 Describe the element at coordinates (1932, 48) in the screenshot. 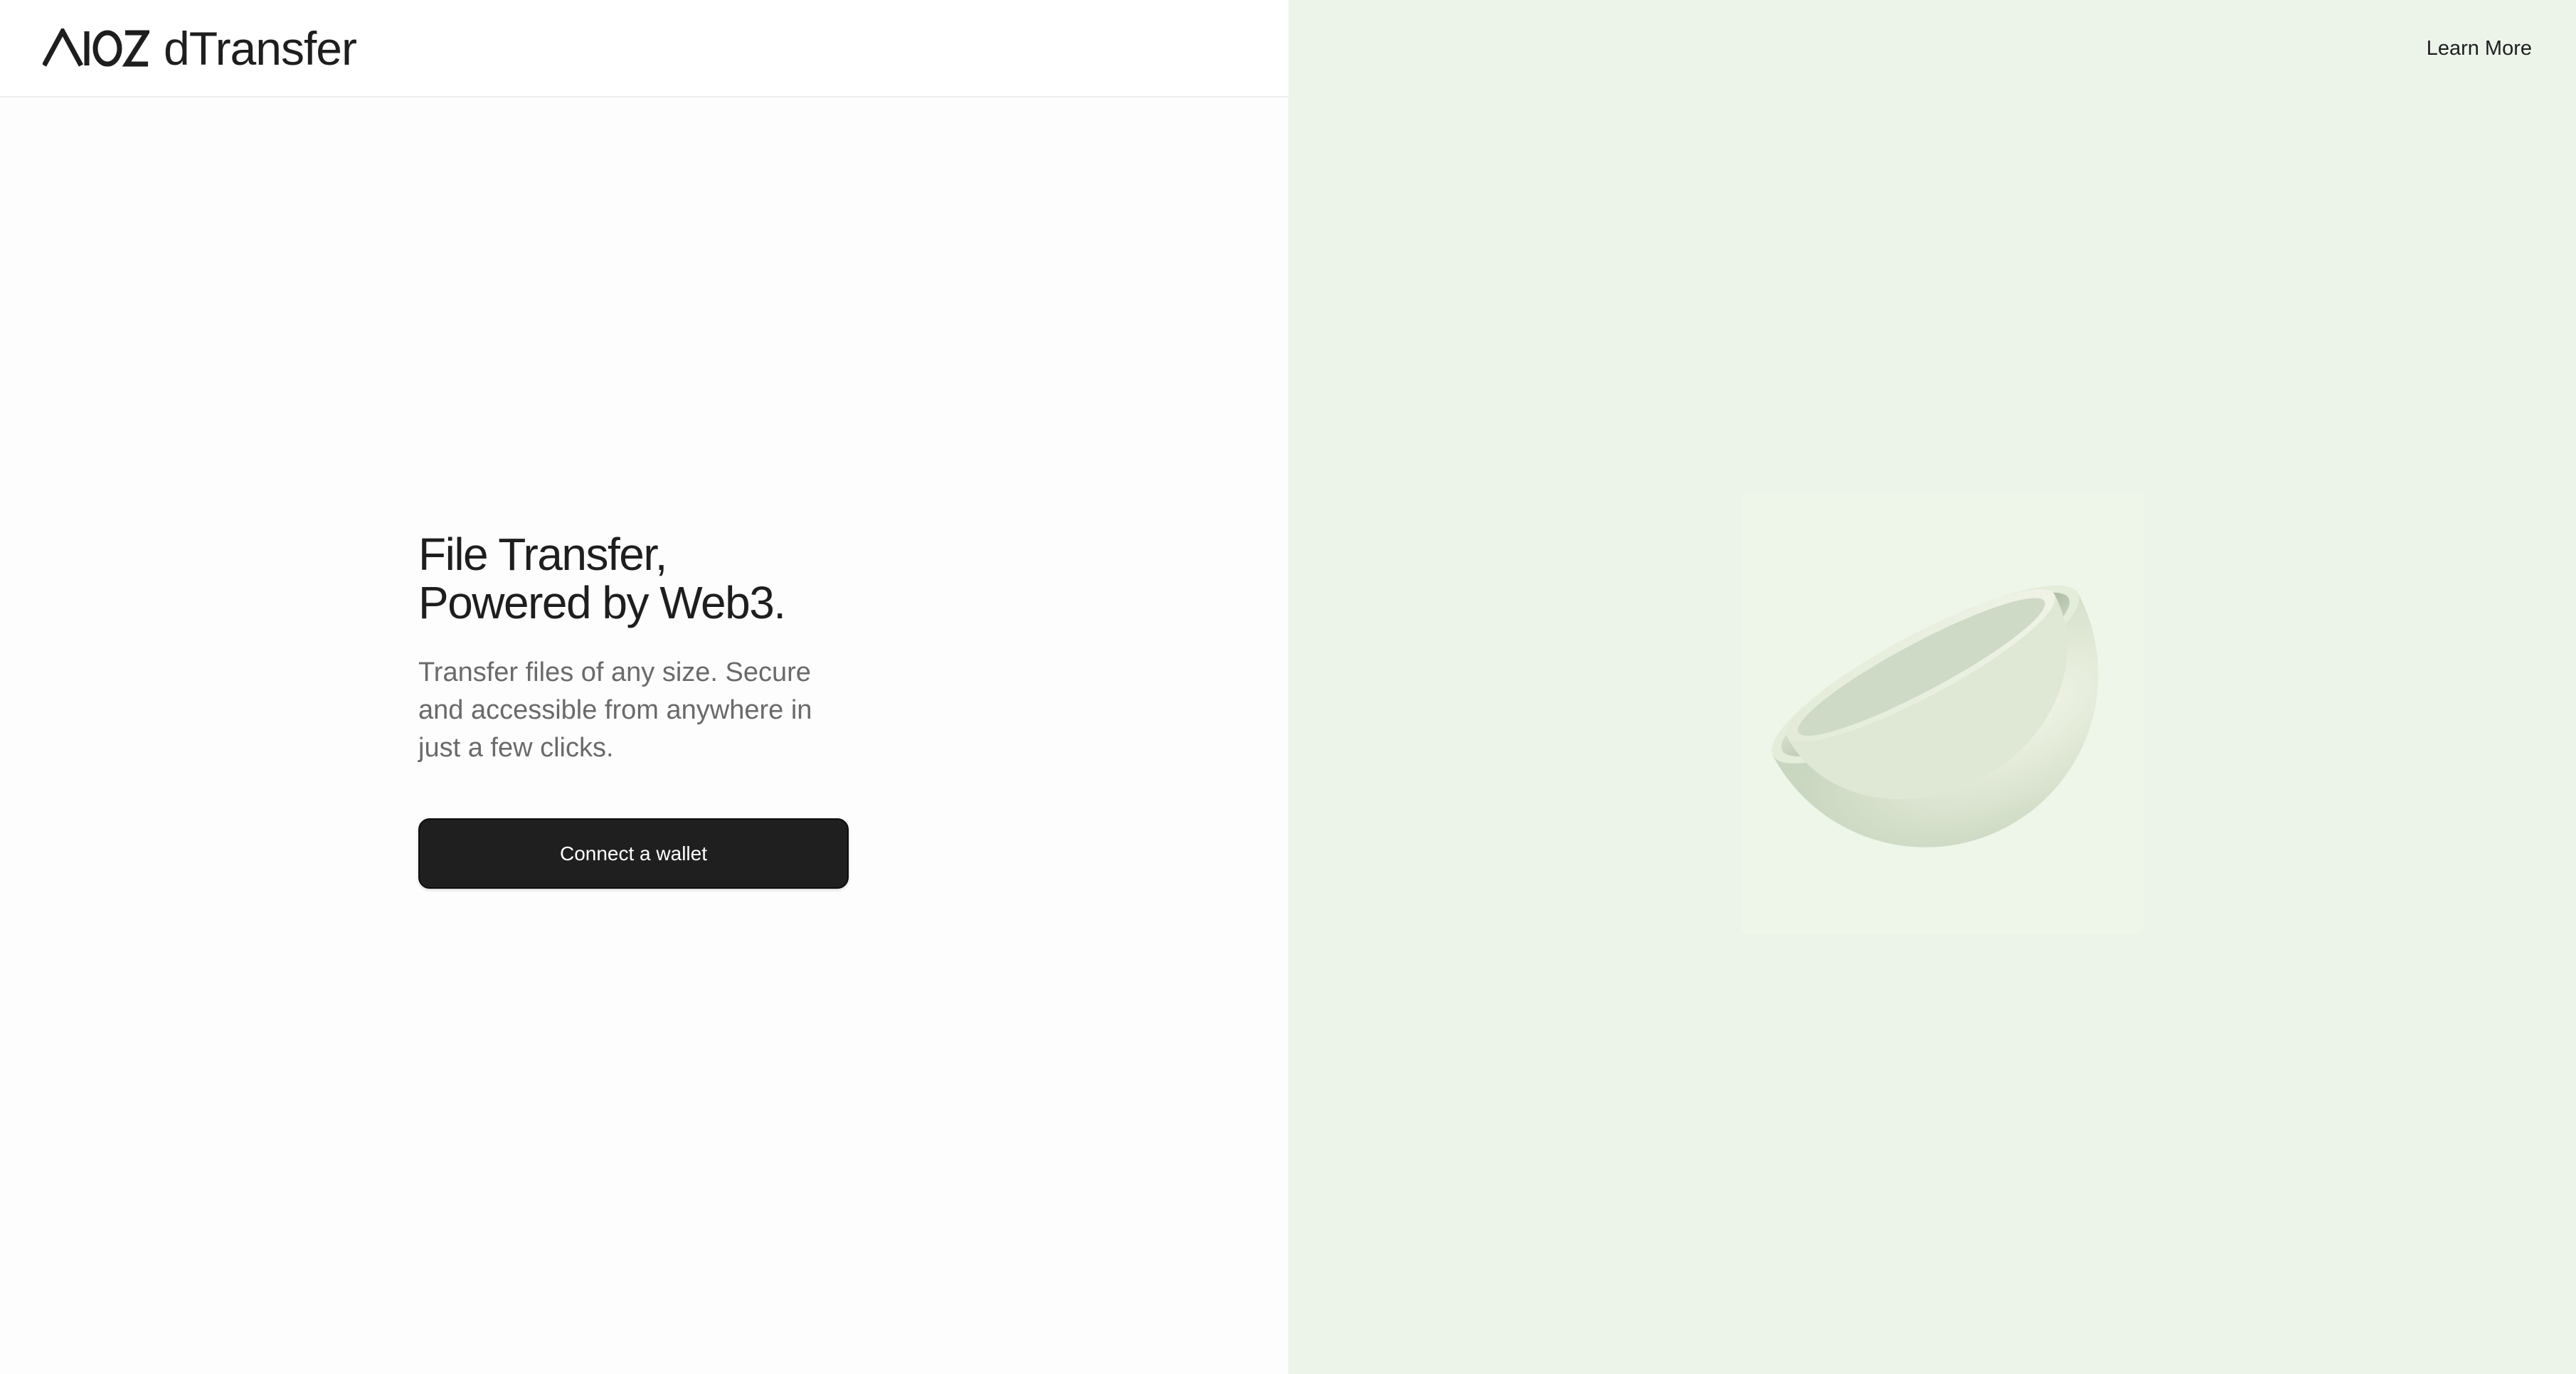

I see `header-right: Learn More` at that location.